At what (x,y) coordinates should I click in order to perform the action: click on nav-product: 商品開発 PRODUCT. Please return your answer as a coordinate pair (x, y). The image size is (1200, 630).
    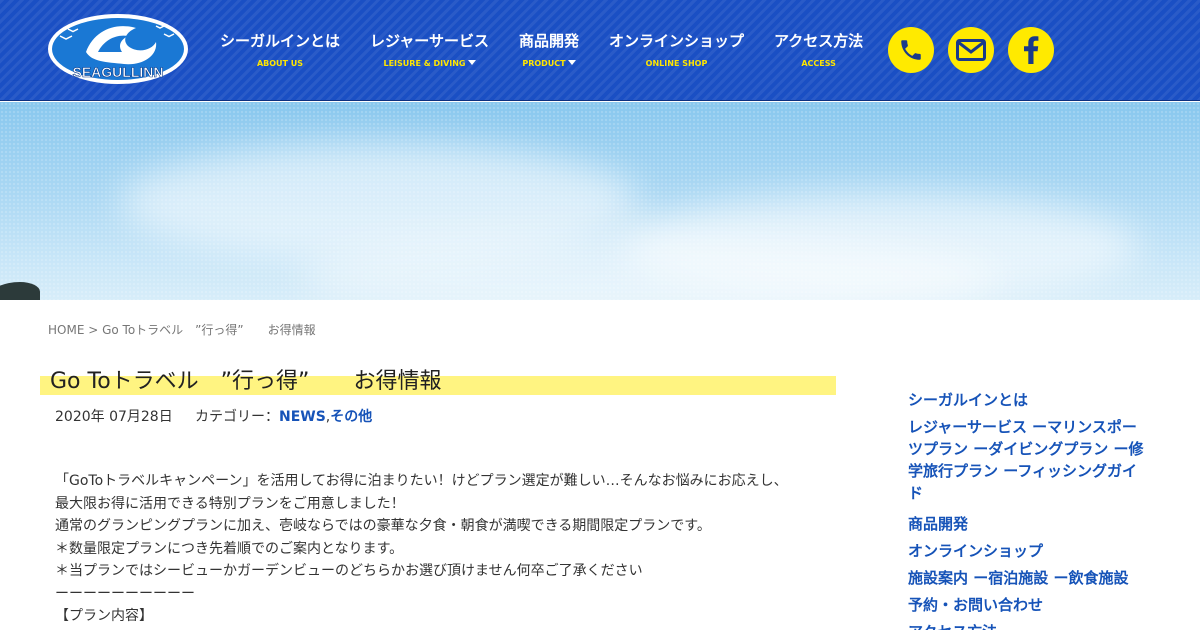
    Looking at the image, I should click on (549, 56).